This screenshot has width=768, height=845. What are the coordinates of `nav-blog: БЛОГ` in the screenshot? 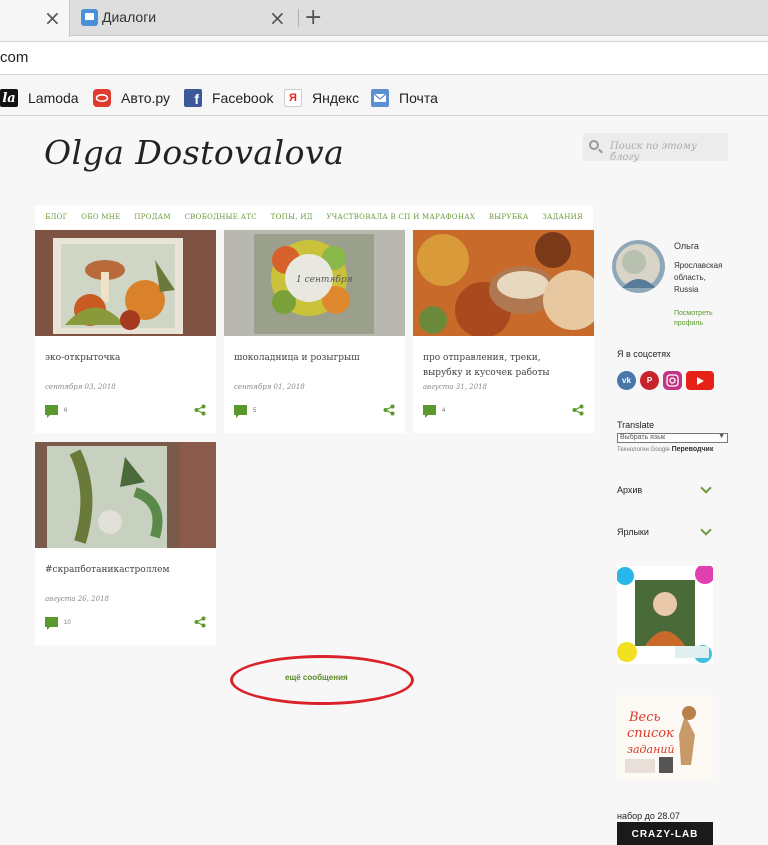 It's located at (56, 217).